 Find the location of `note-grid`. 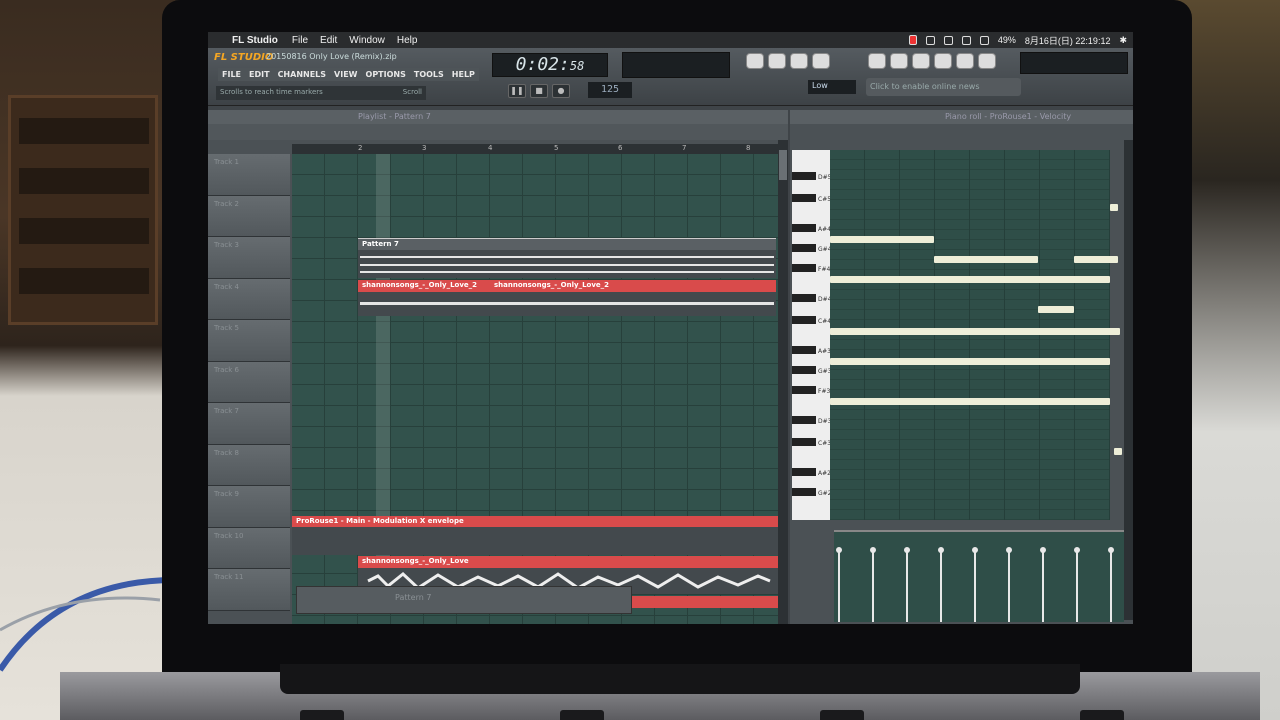

note-grid is located at coordinates (976, 335).